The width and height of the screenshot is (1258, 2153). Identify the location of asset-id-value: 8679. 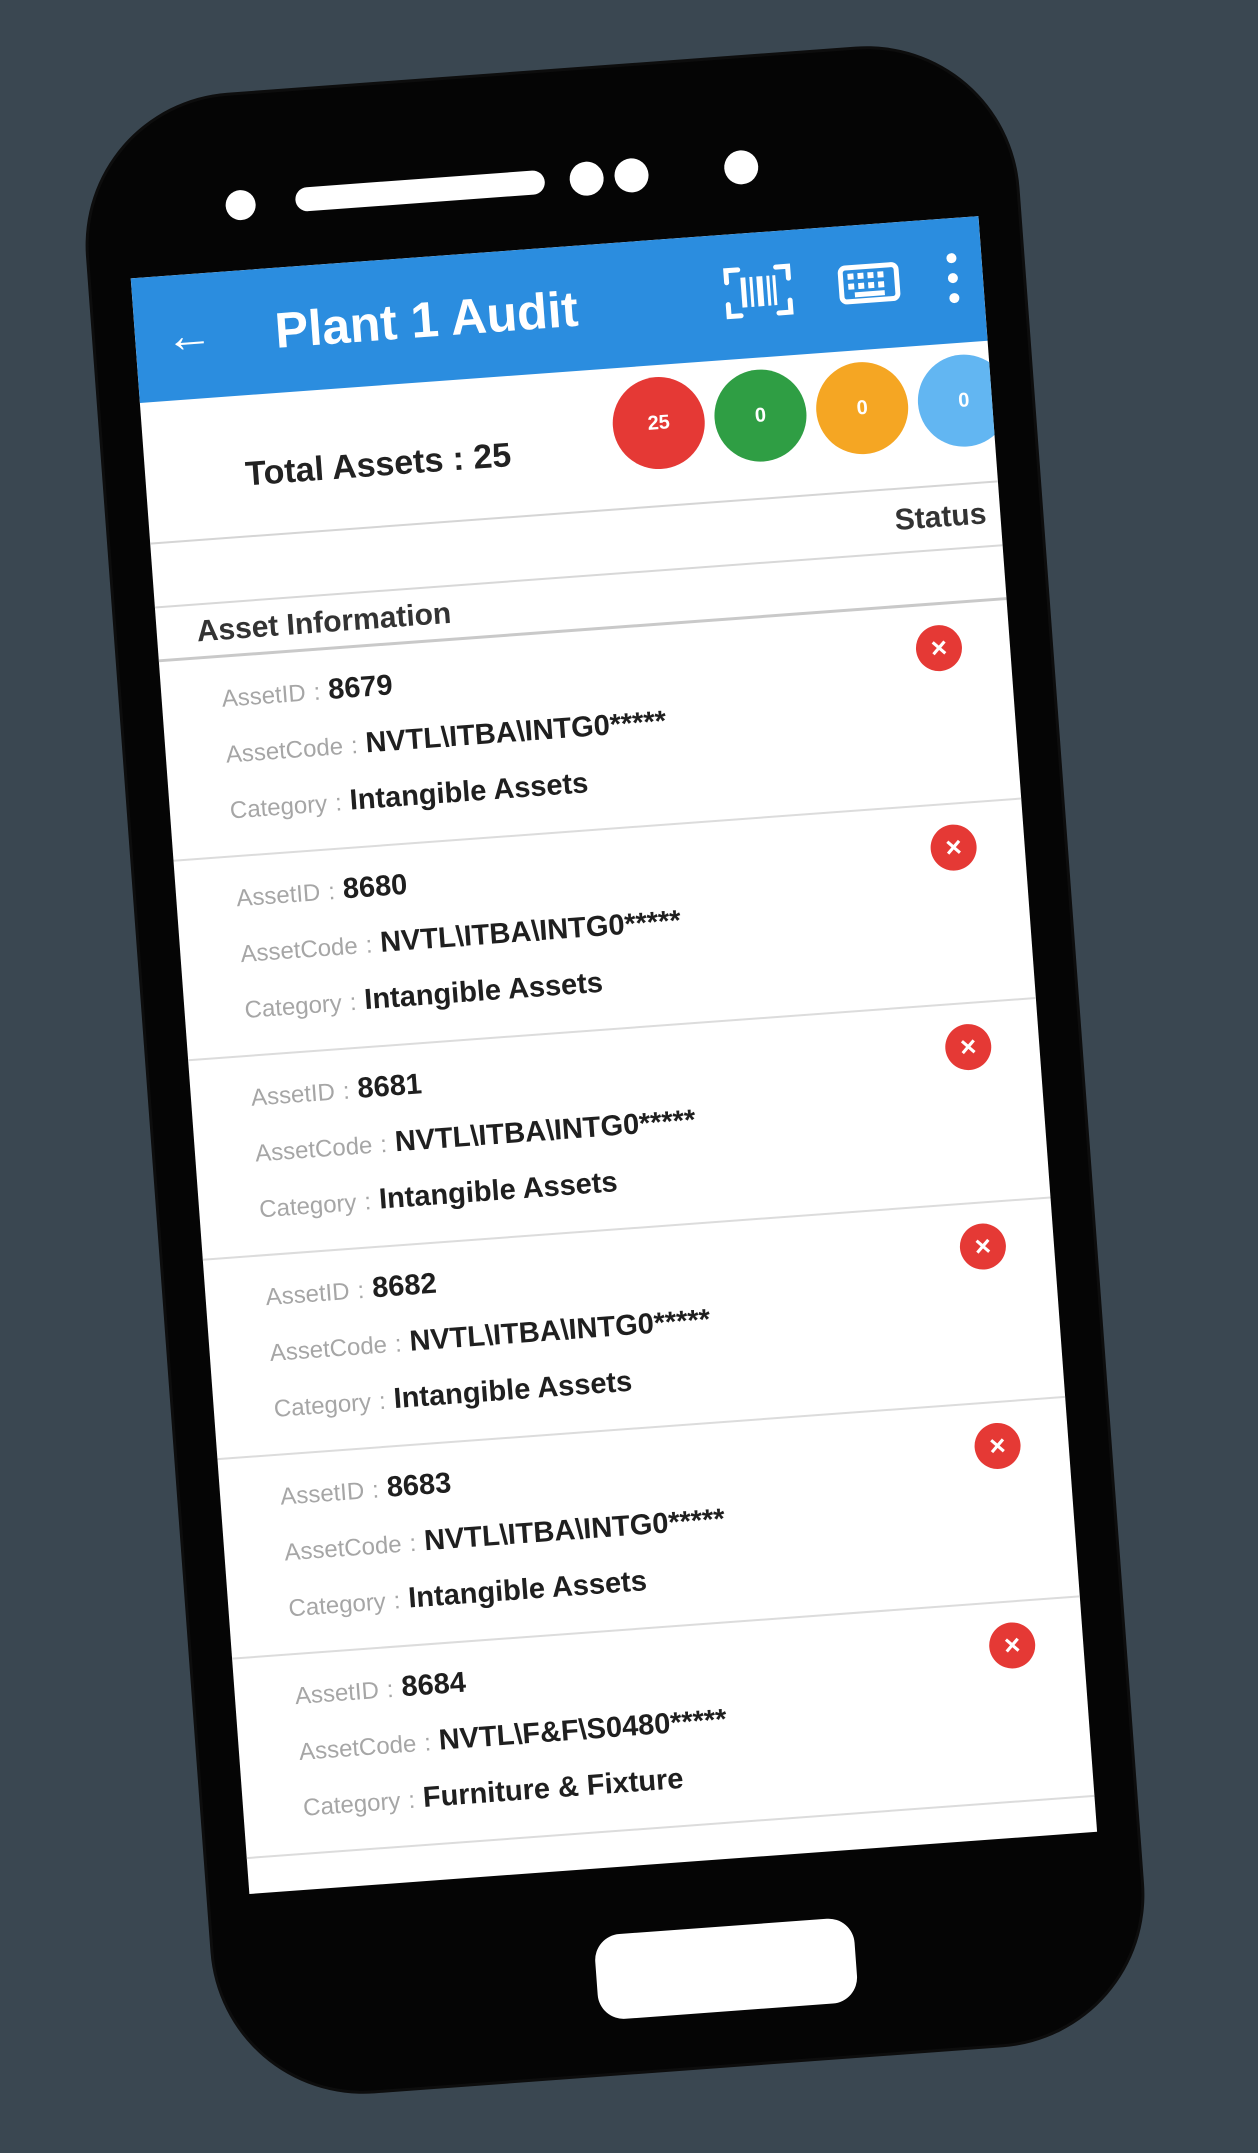
(360, 687).